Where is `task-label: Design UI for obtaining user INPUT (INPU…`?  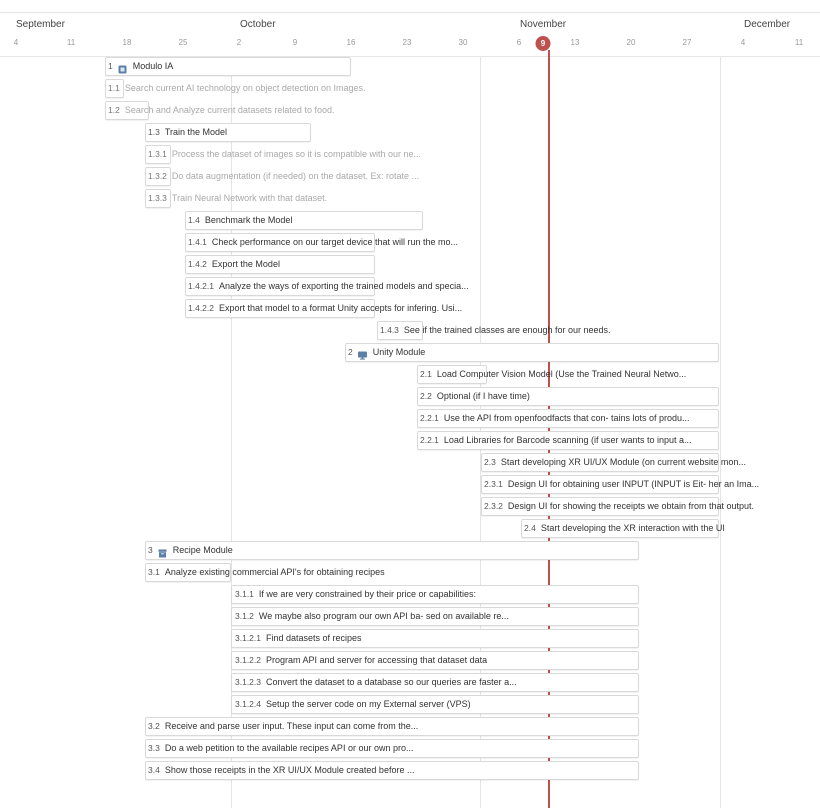 task-label: Design UI for obtaining user INPUT (INPU… is located at coordinates (633, 484).